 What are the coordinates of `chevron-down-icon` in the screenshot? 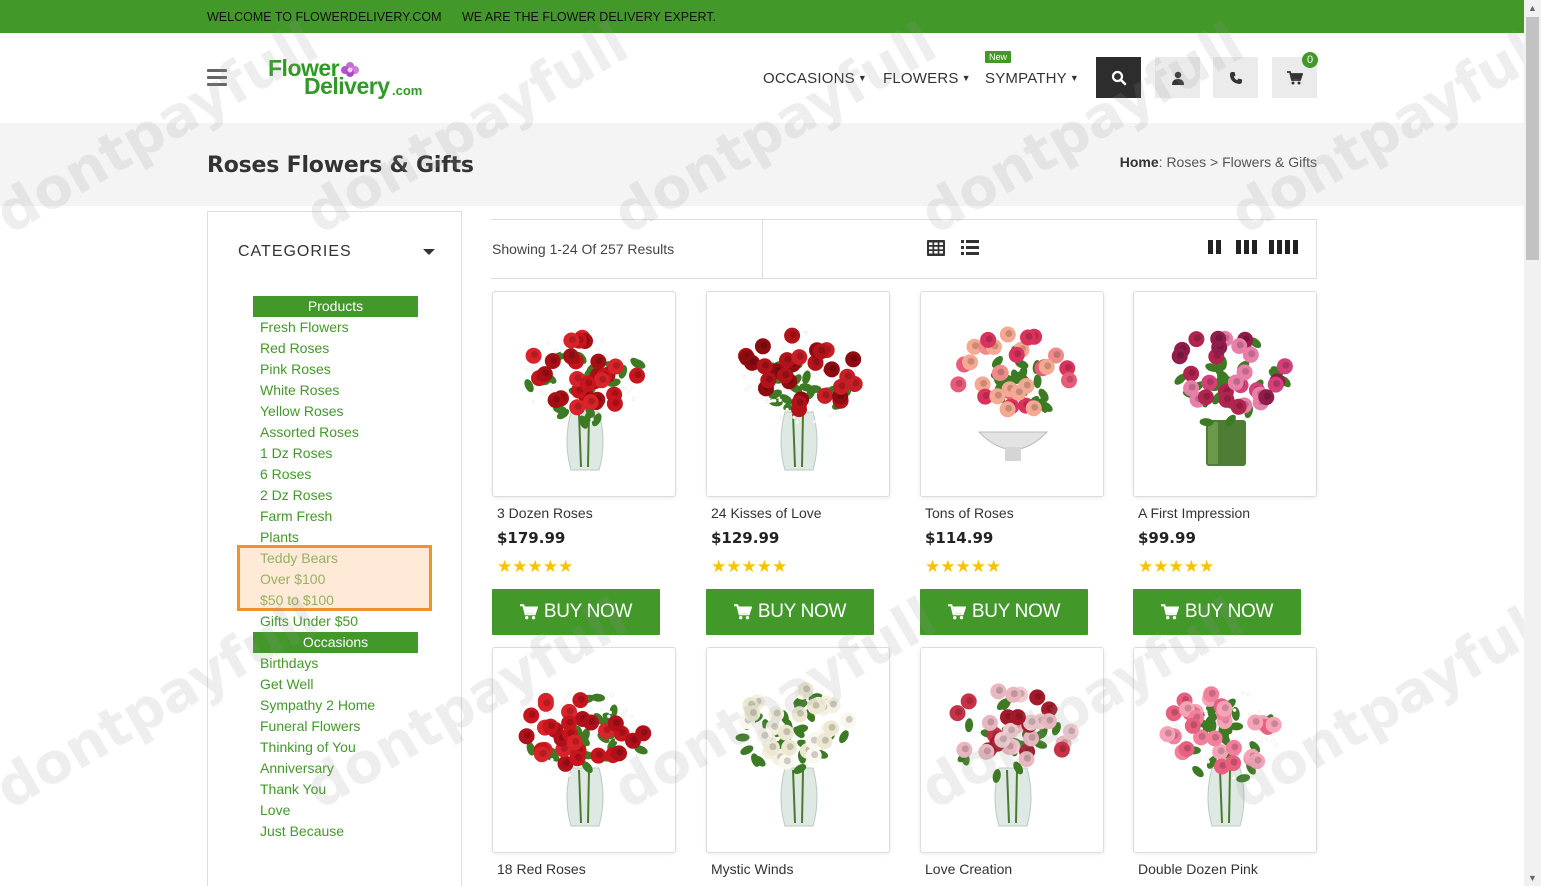 It's located at (429, 252).